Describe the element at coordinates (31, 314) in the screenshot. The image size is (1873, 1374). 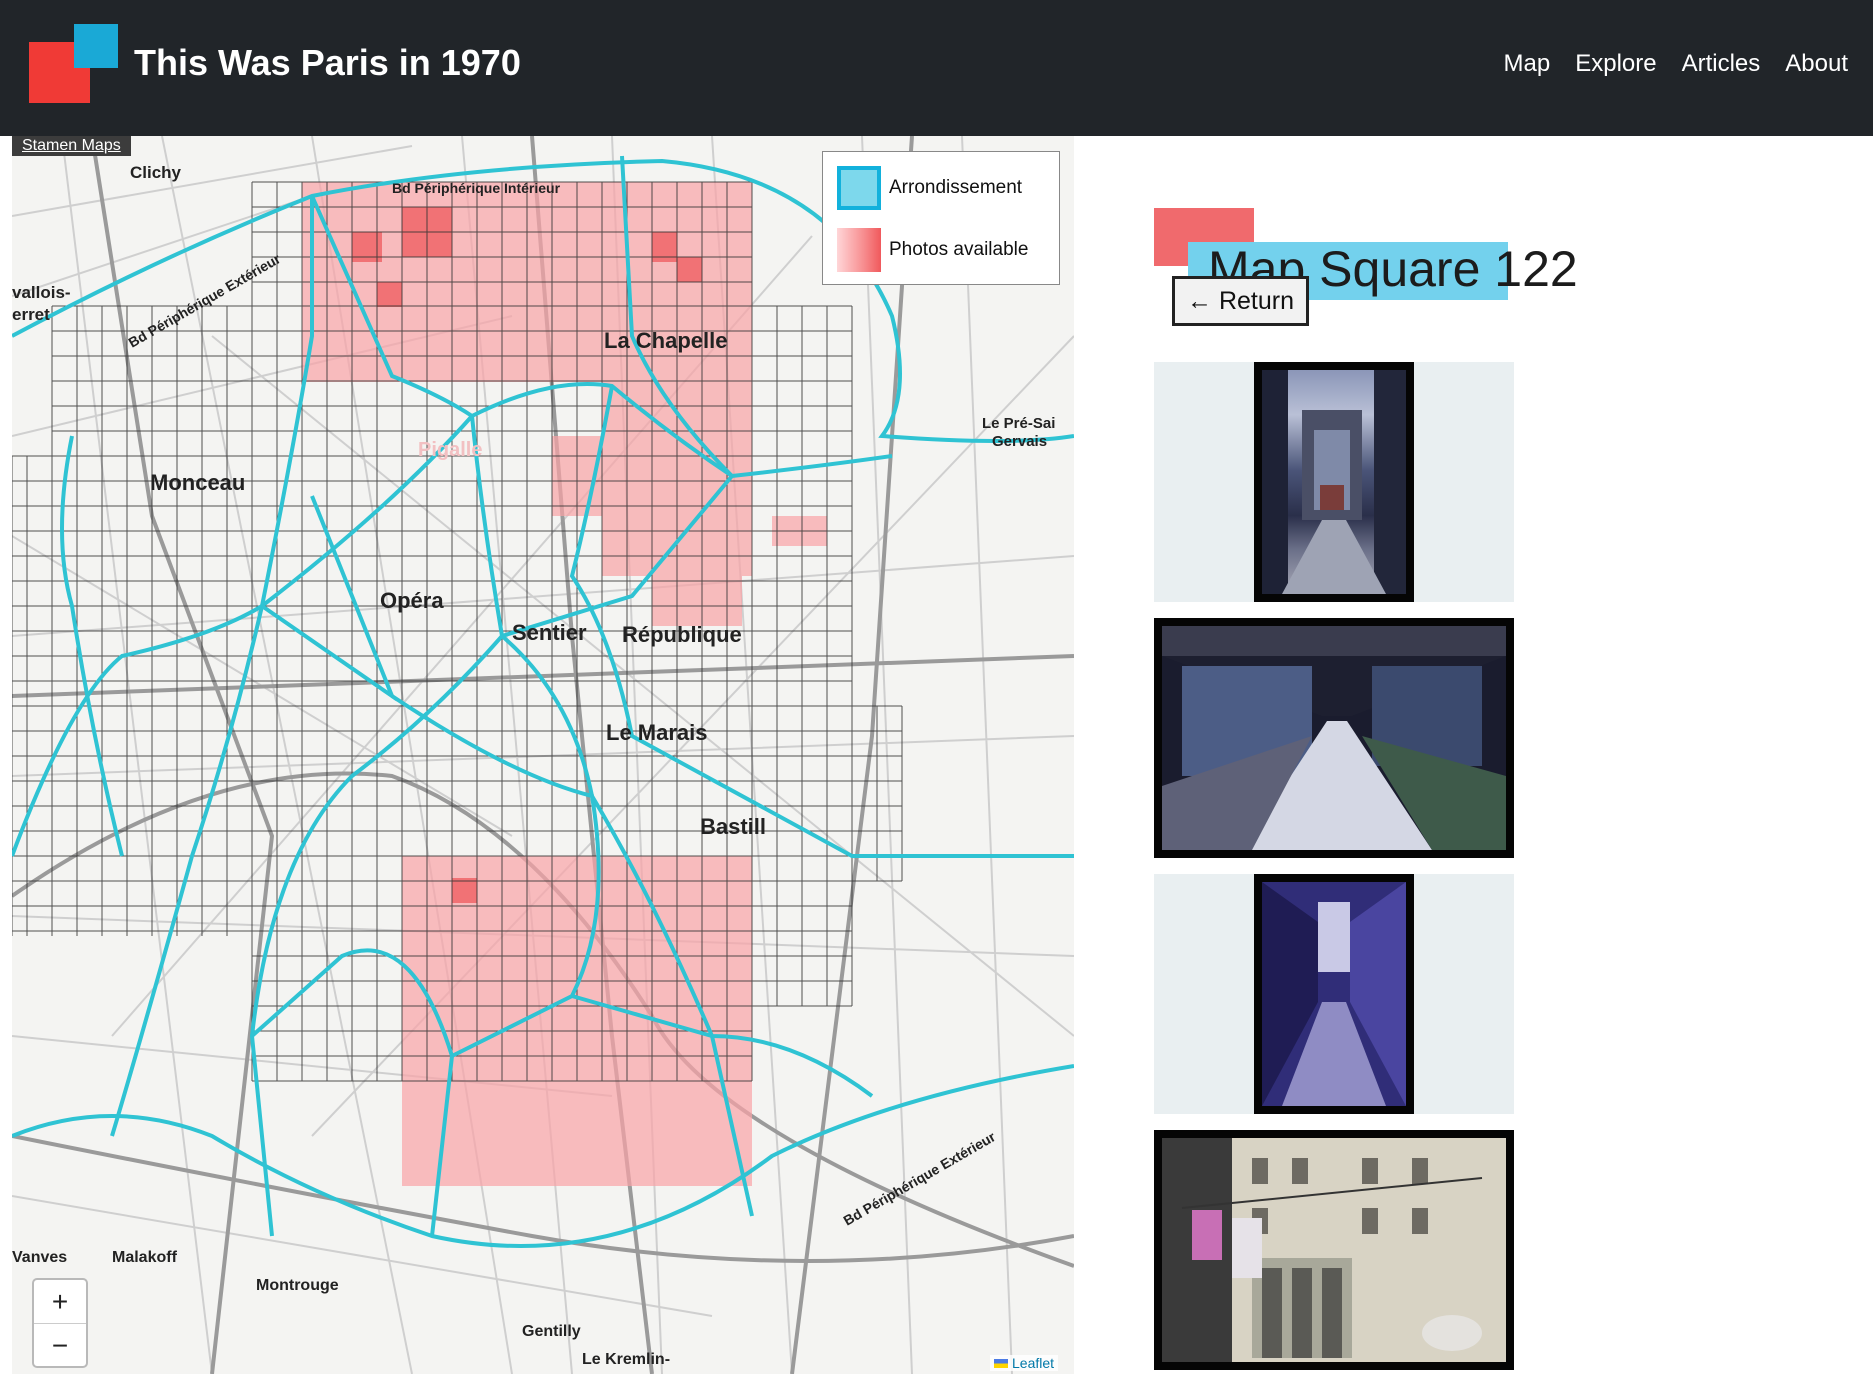
I see `label-perret: erret` at that location.